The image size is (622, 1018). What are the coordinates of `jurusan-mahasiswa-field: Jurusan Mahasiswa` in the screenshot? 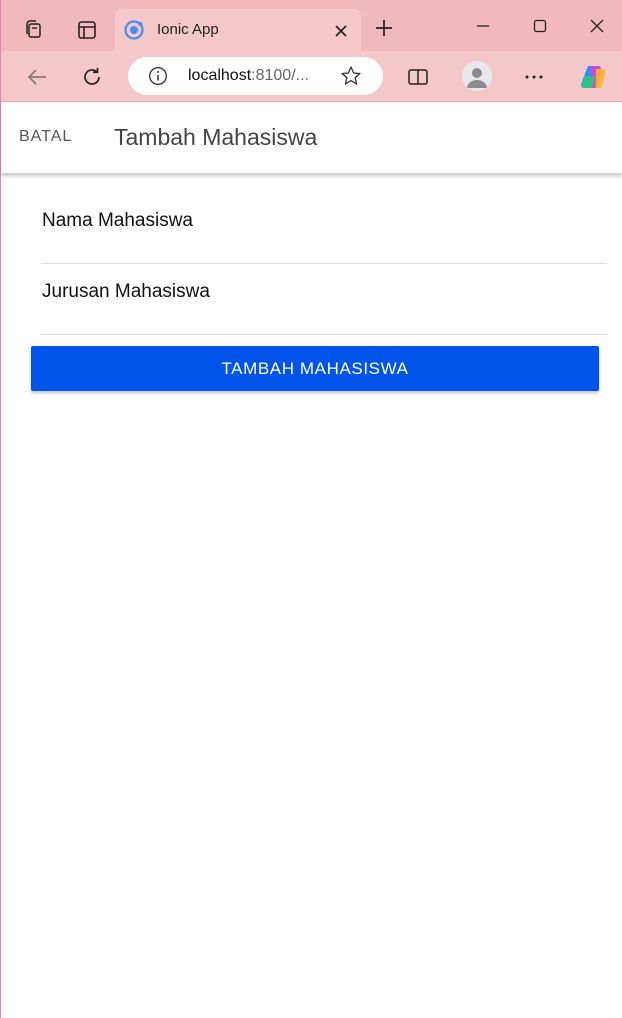 It's located at (324, 299).